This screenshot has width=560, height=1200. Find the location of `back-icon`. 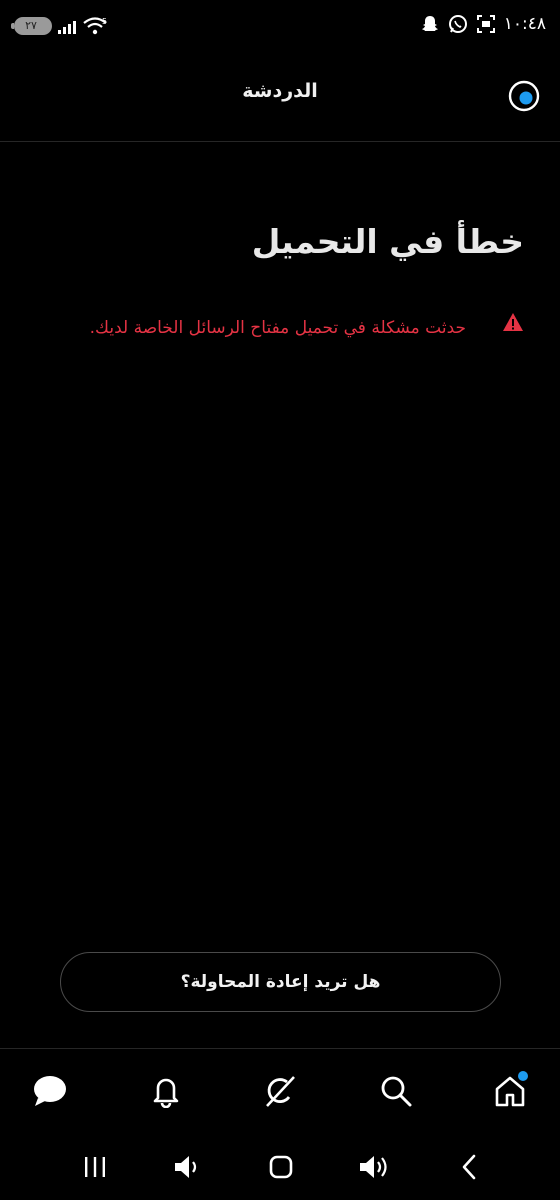

back-icon is located at coordinates (469, 1167).